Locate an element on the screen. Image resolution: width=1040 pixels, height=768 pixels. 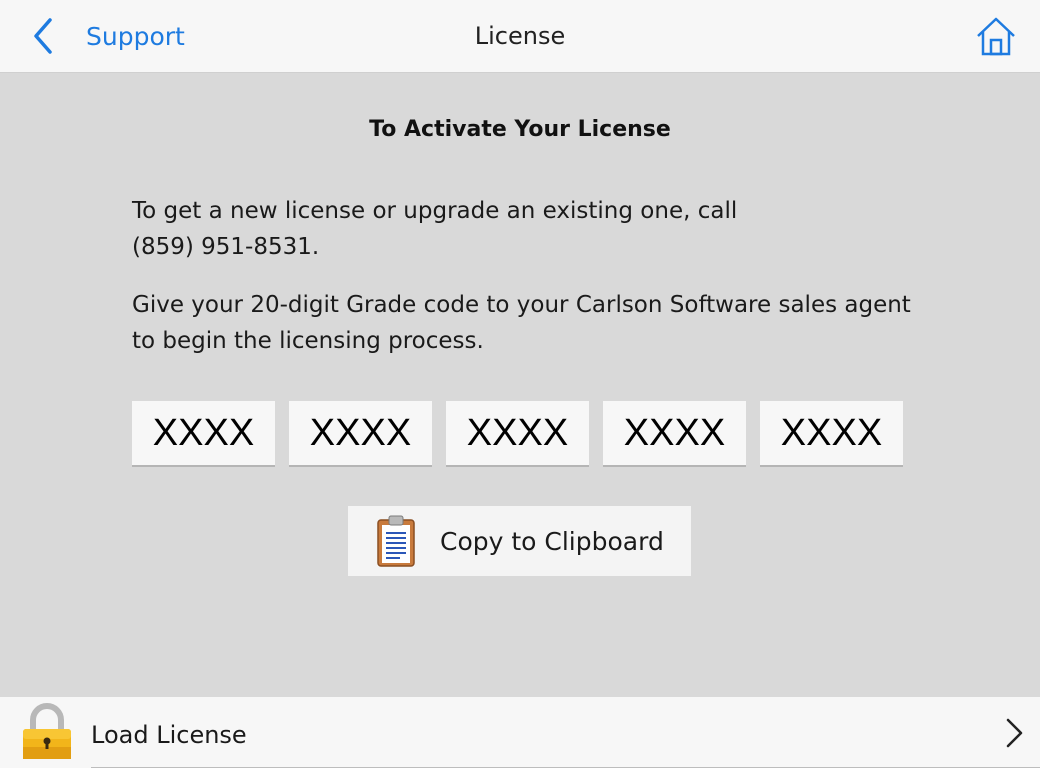
lock-icon is located at coordinates (47, 731).